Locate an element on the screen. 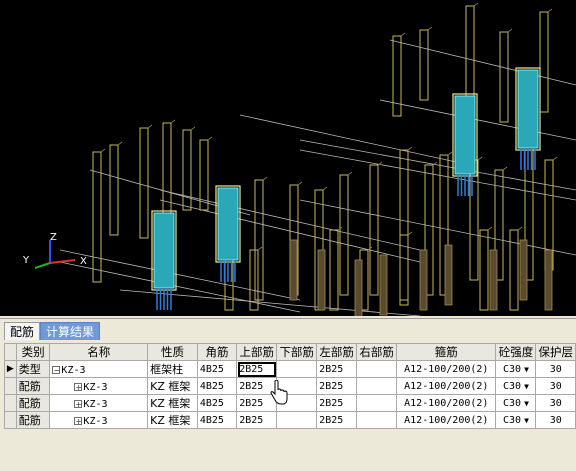 The height and width of the screenshot is (471, 576). axis-y-line is located at coordinates (42, 265).